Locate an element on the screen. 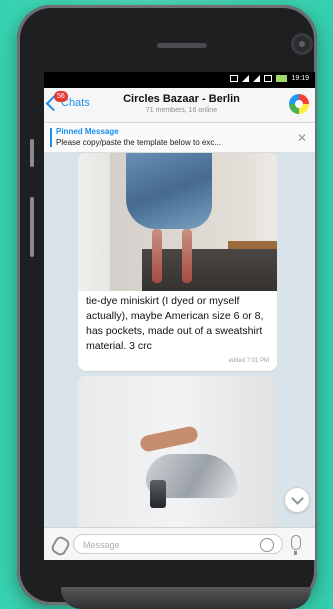 The width and height of the screenshot is (333, 609). message-input-bar: Message is located at coordinates (179, 543).